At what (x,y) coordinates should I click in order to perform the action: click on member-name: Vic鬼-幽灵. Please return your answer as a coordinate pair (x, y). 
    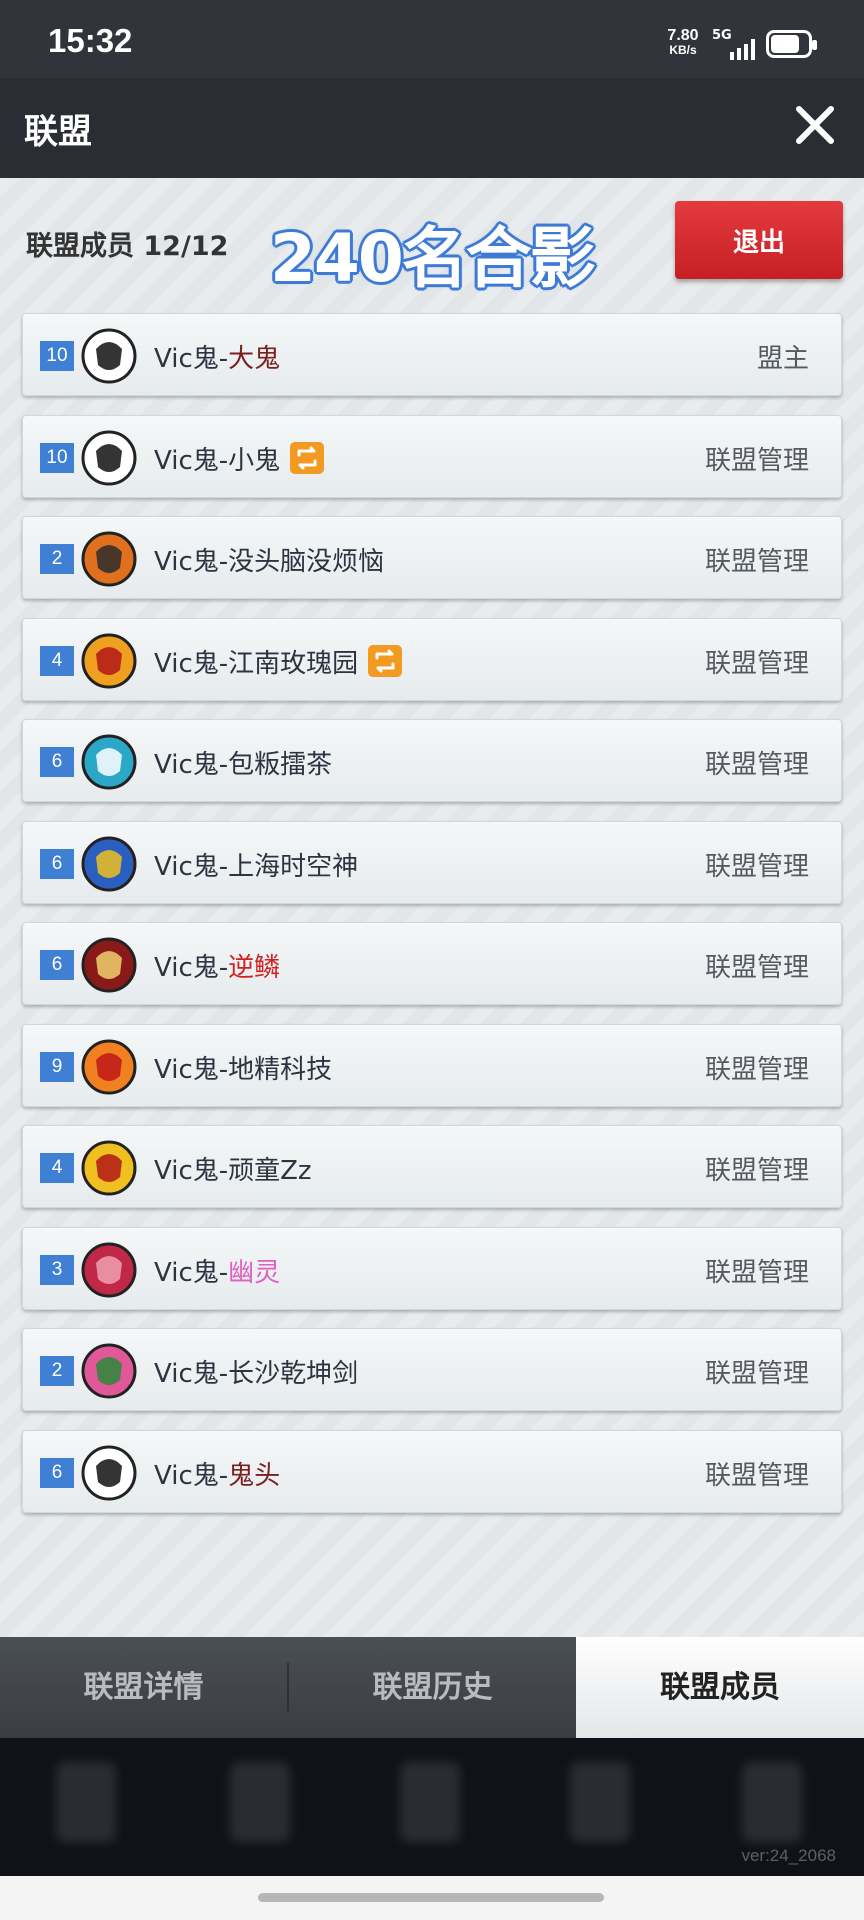
    Looking at the image, I should click on (217, 1270).